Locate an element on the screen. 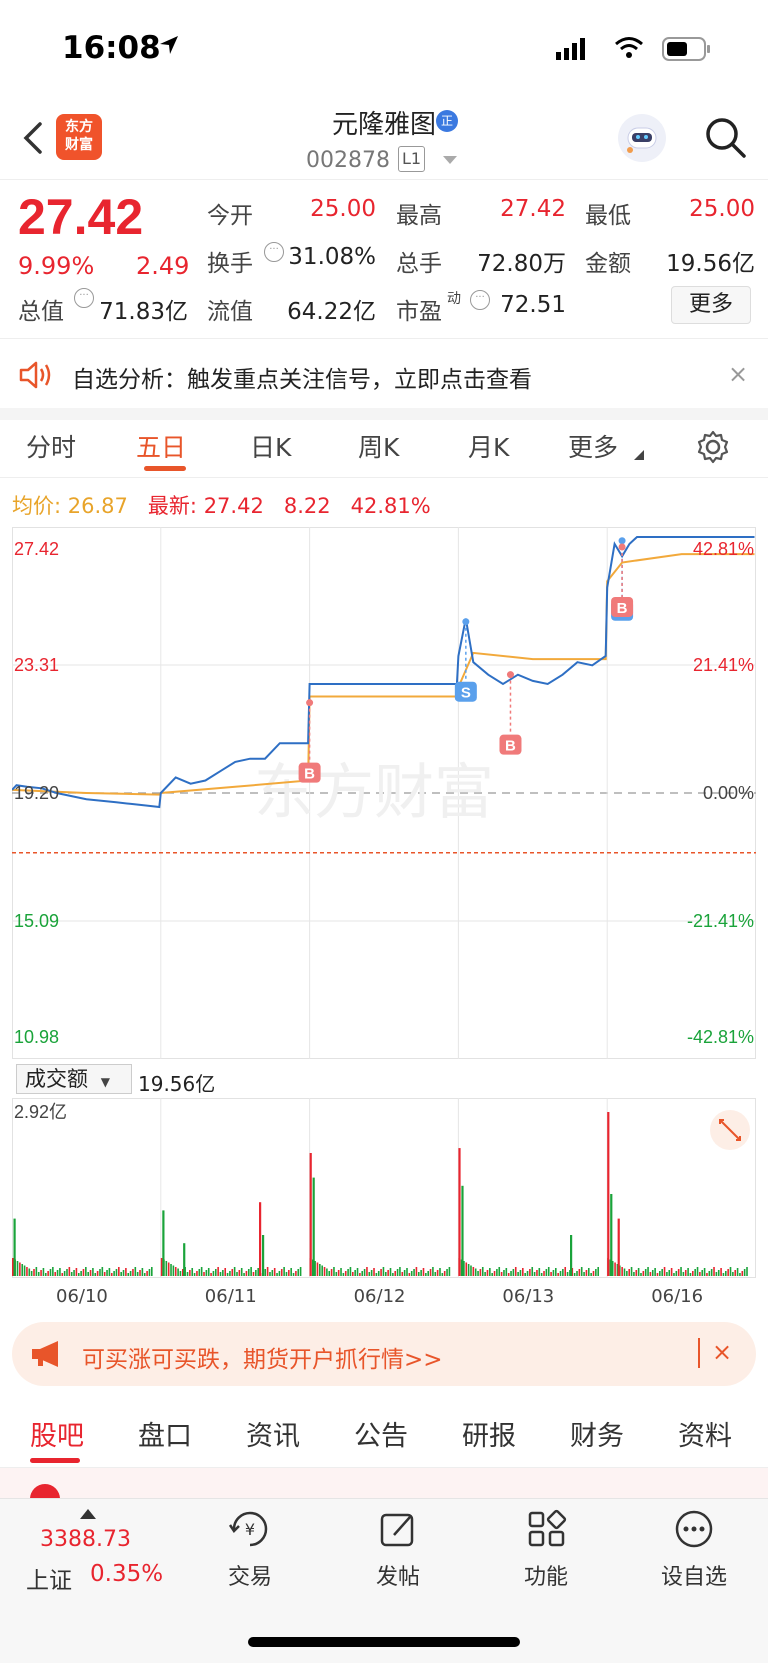 The image size is (768, 1663). volume-chart: 2.92亿 is located at coordinates (384, 1188).